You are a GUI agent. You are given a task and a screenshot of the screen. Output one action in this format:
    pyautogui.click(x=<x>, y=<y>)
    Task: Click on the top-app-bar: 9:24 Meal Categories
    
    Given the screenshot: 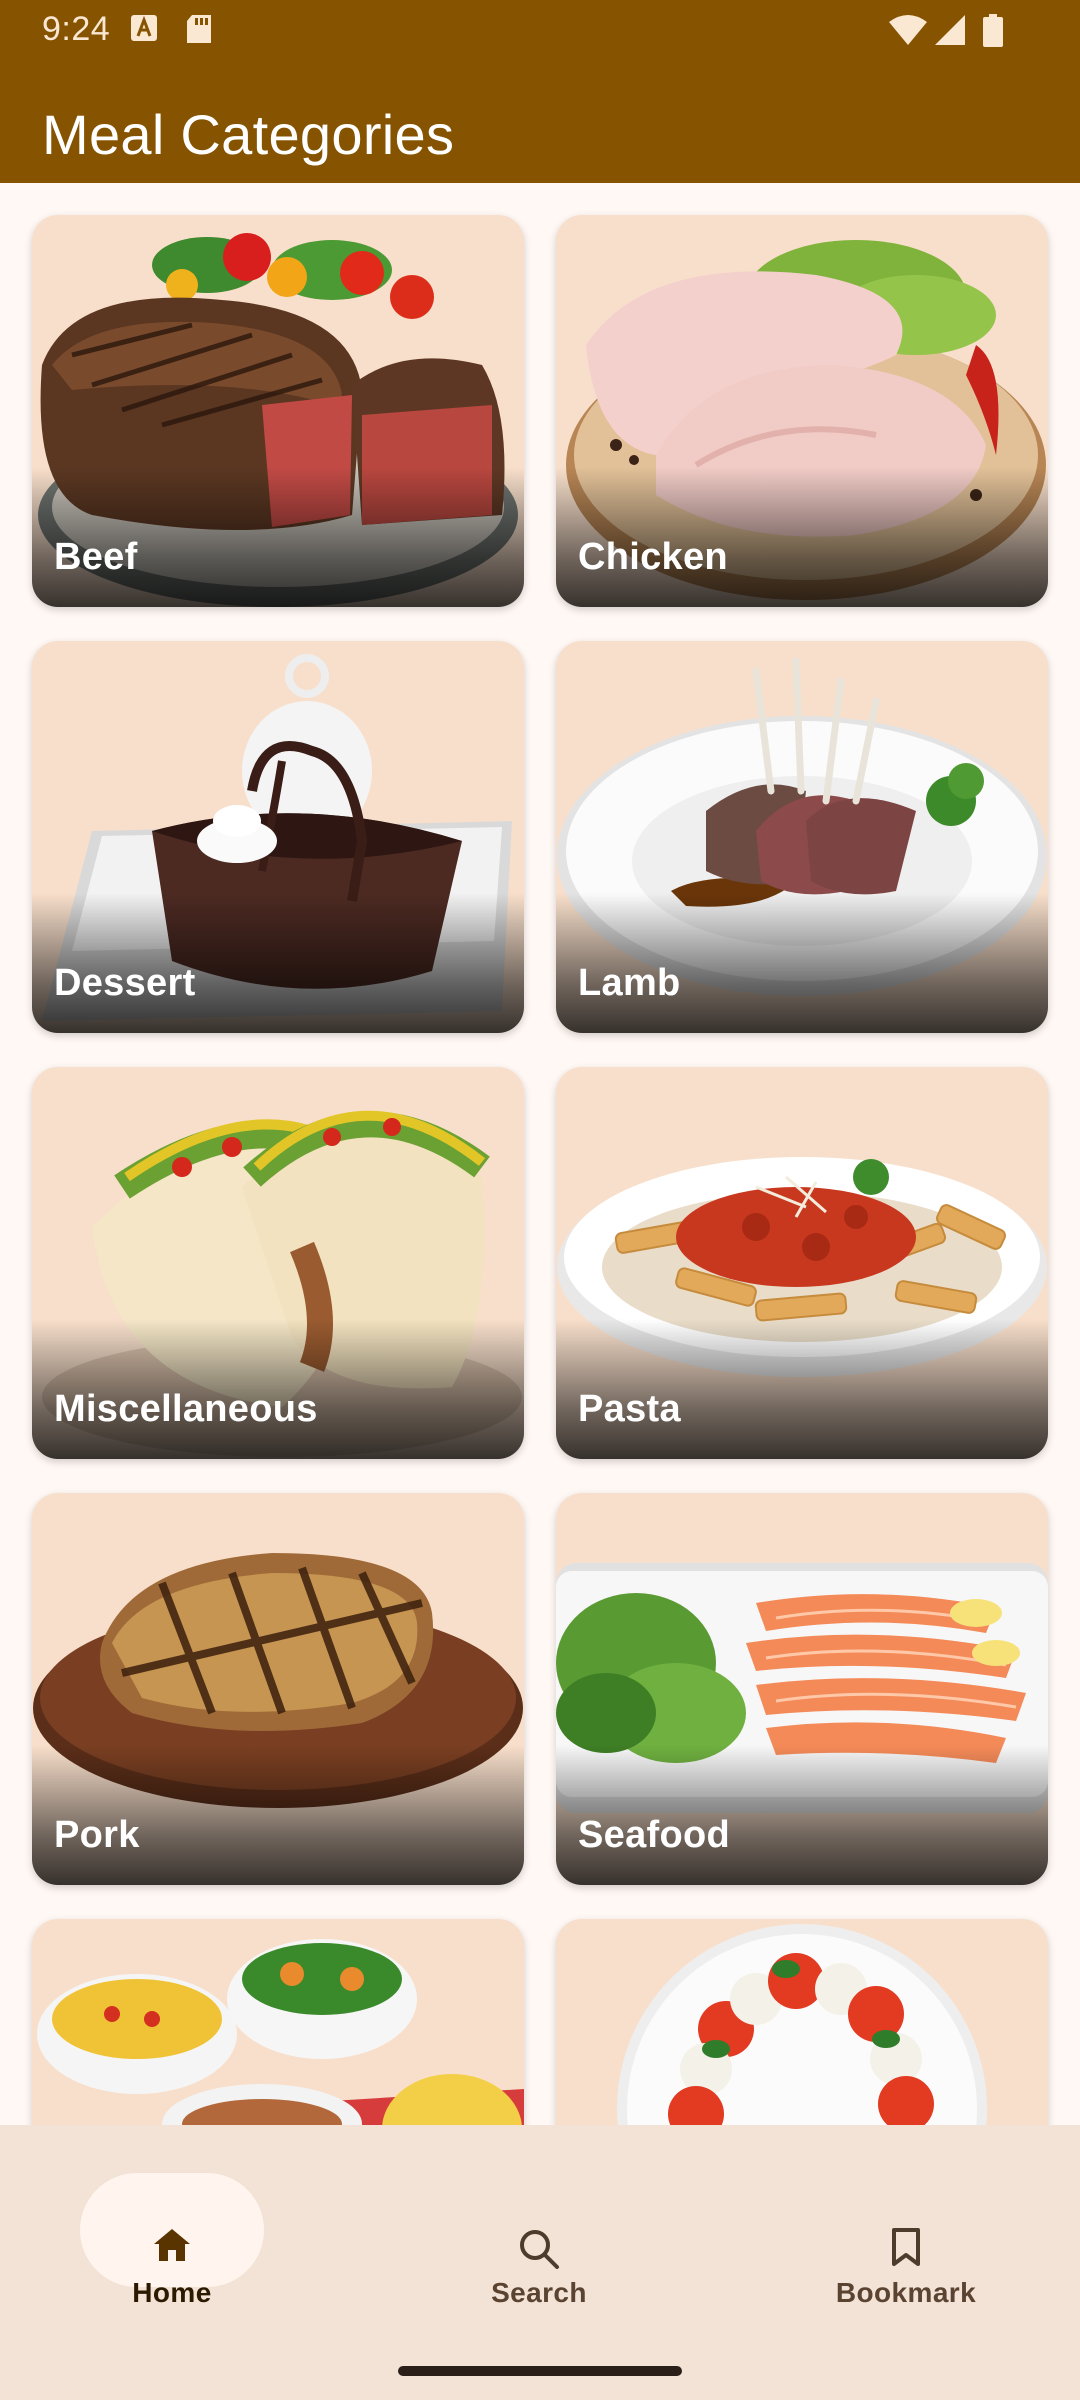 What is the action you would take?
    pyautogui.click(x=540, y=91)
    